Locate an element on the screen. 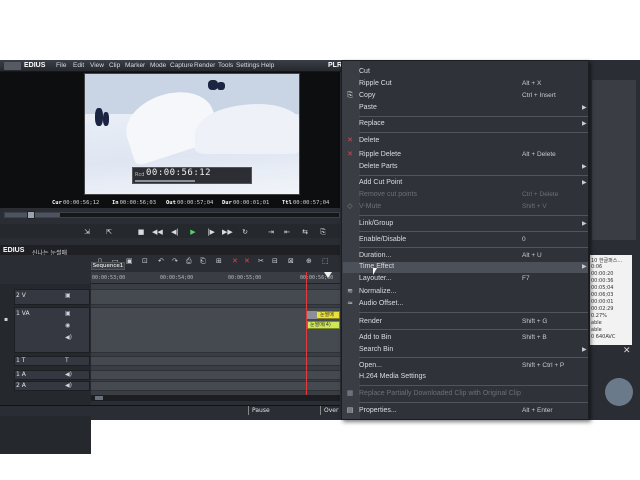 Image resolution: width=640 pixels, height=480 pixels. menu-item-search-bin: Search Bin ▶ is located at coordinates (473, 350).